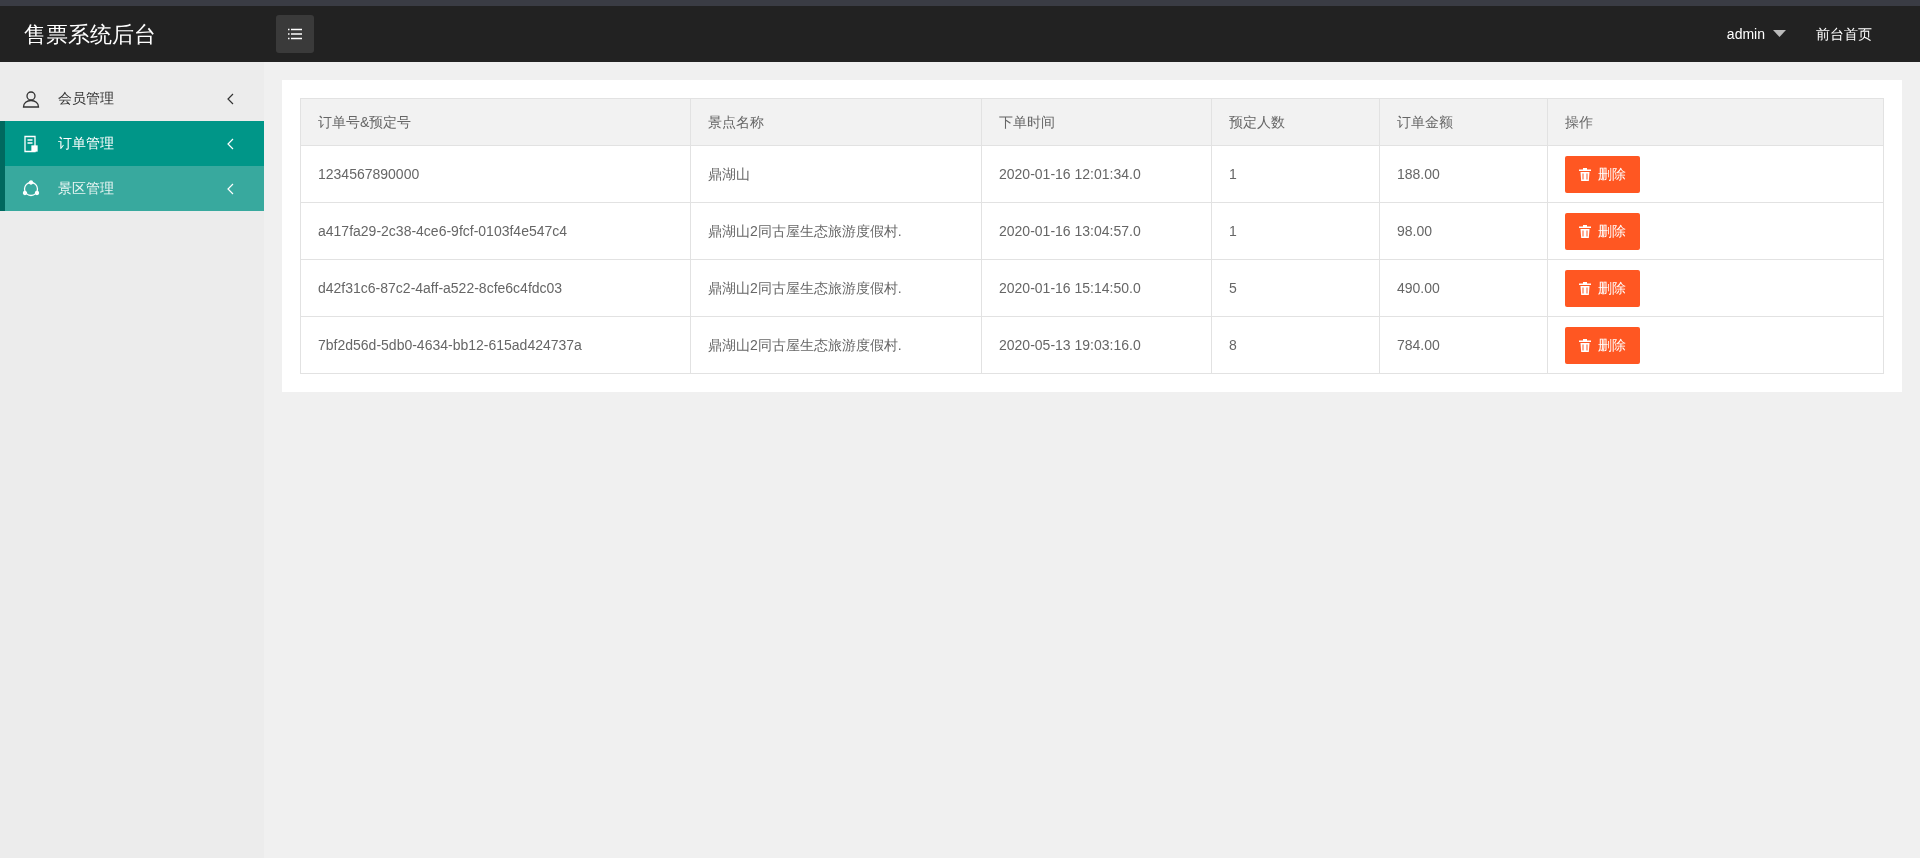  What do you see at coordinates (132, 143) in the screenshot?
I see `sidebar-item: 订单管理` at bounding box center [132, 143].